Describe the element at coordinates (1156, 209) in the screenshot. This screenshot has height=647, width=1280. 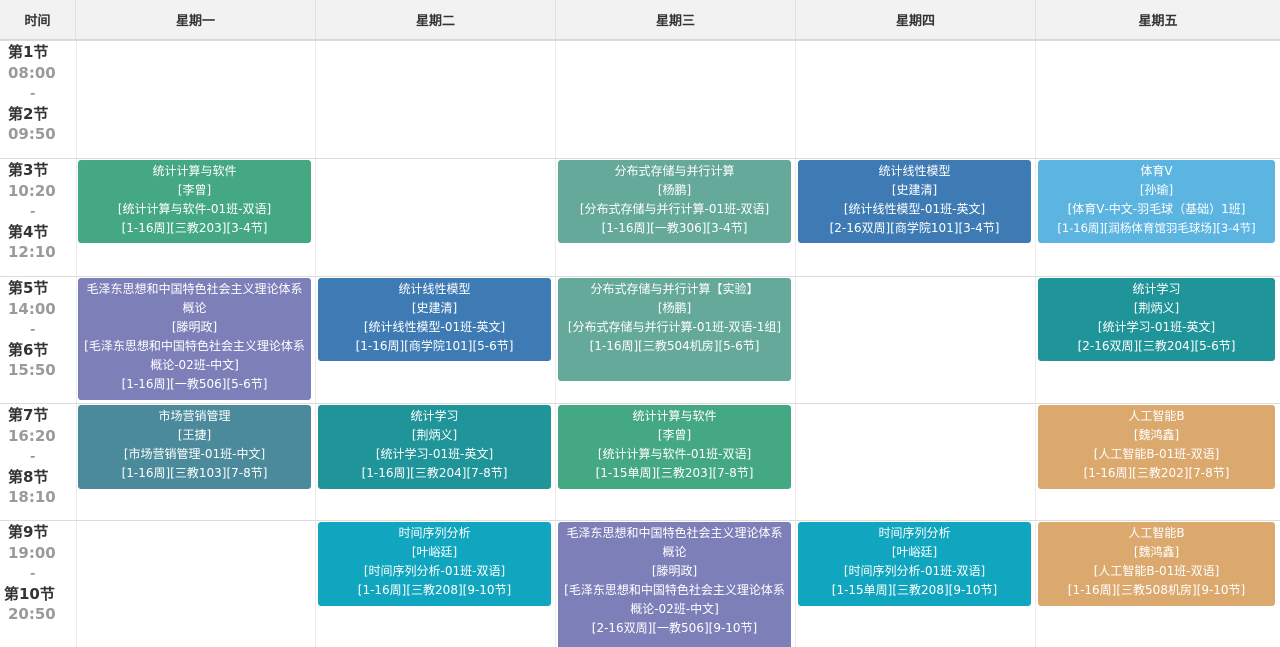
I see `course-class: [体育Ⅴ-中文-羽毛球（基础）1班]` at that location.